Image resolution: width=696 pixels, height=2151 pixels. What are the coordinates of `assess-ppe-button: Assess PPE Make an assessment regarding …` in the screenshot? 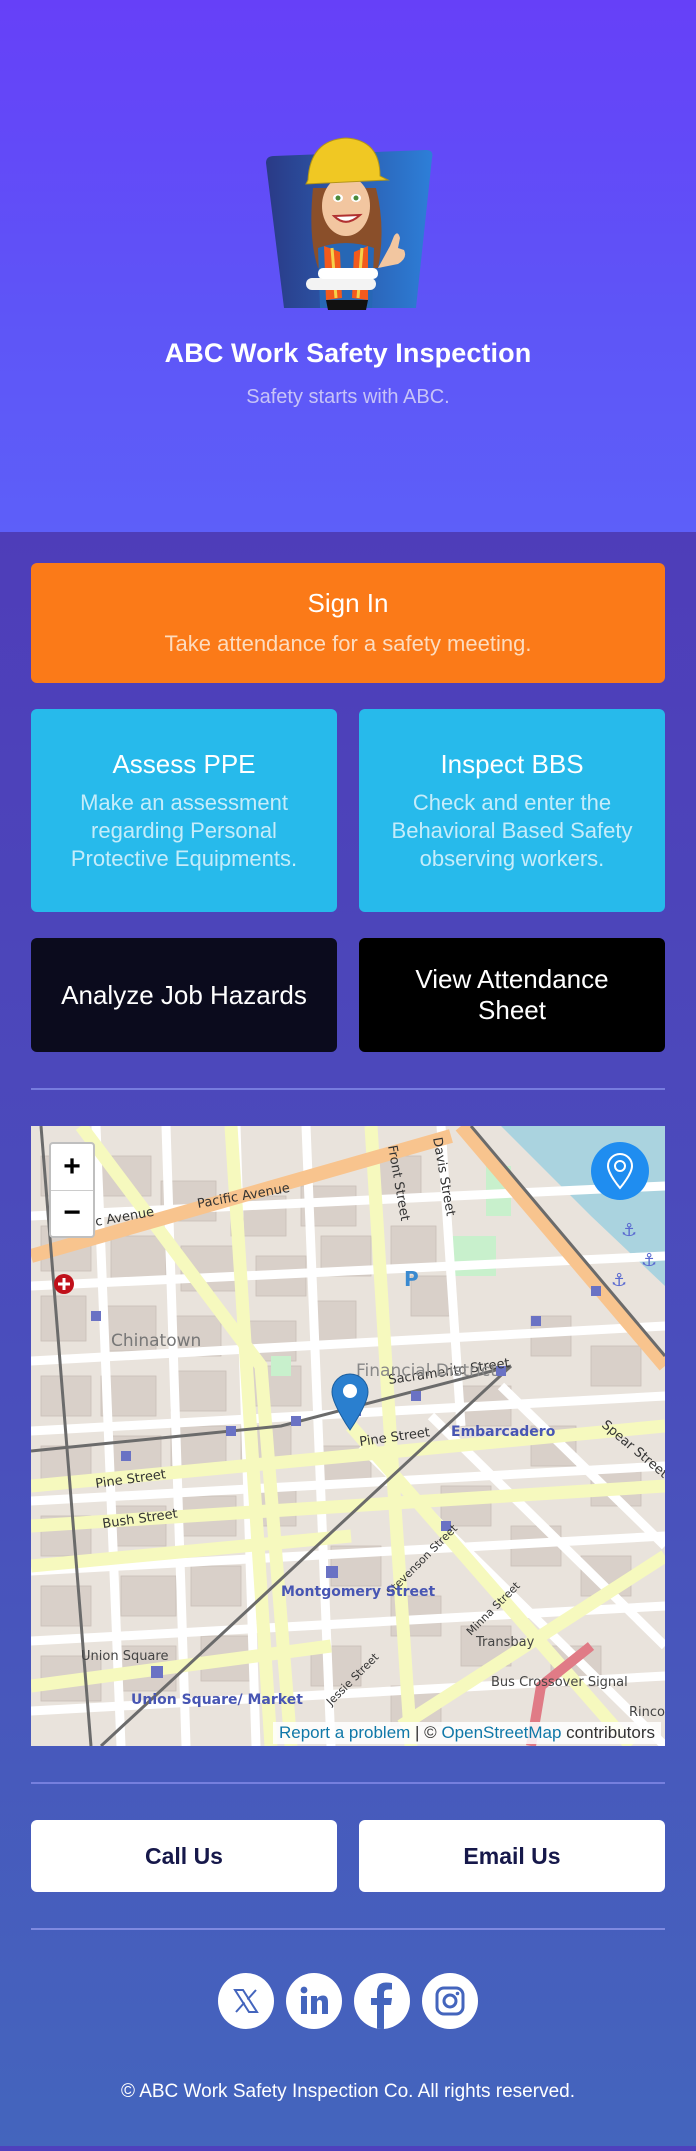 It's located at (184, 810).